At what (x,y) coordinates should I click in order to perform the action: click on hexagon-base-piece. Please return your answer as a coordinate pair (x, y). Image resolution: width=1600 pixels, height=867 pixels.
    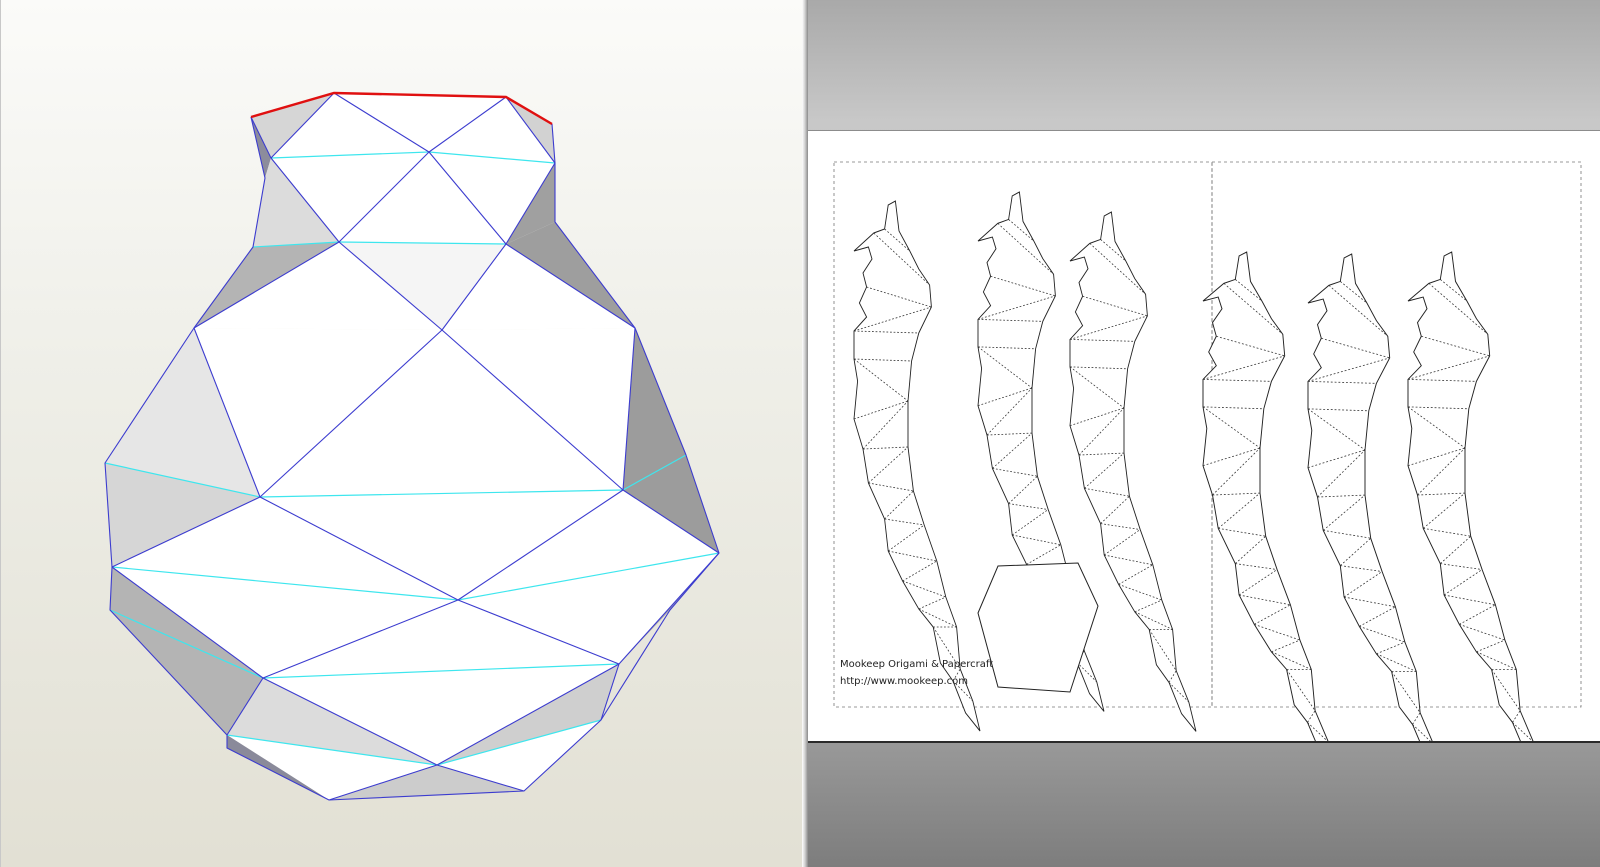
    Looking at the image, I should click on (1038, 627).